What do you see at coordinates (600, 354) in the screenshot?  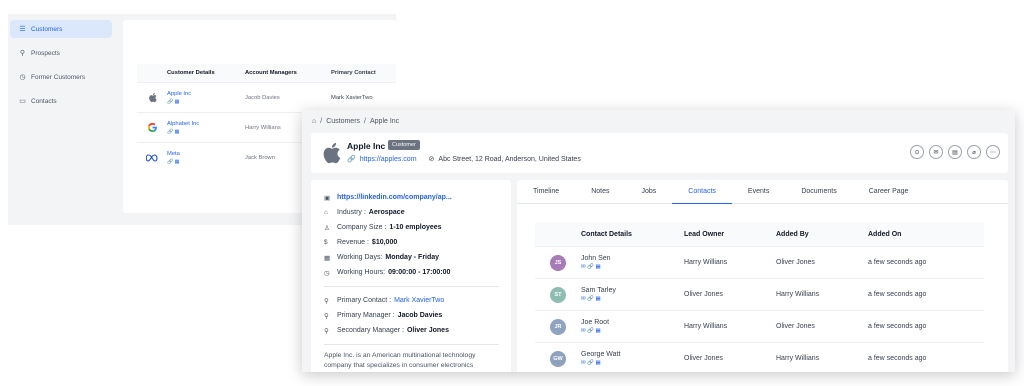 I see `contact-name: George Watt` at bounding box center [600, 354].